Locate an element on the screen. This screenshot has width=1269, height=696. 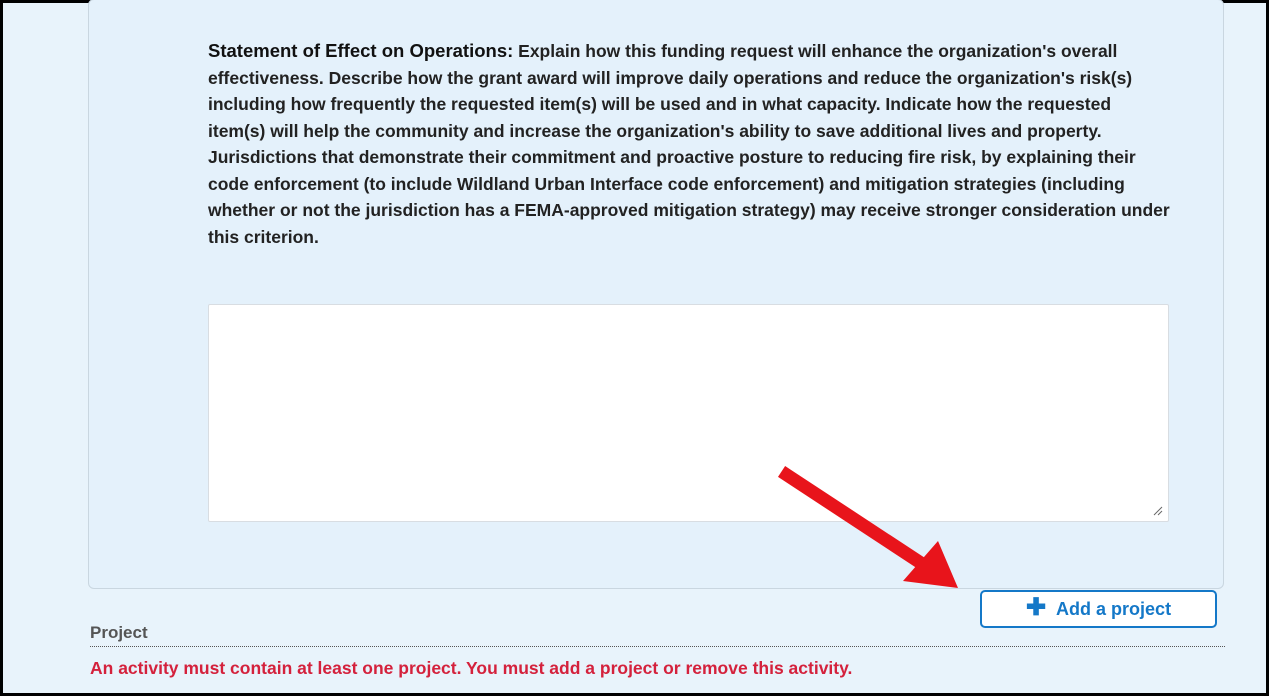
plus-icon: ✚ is located at coordinates (1036, 607).